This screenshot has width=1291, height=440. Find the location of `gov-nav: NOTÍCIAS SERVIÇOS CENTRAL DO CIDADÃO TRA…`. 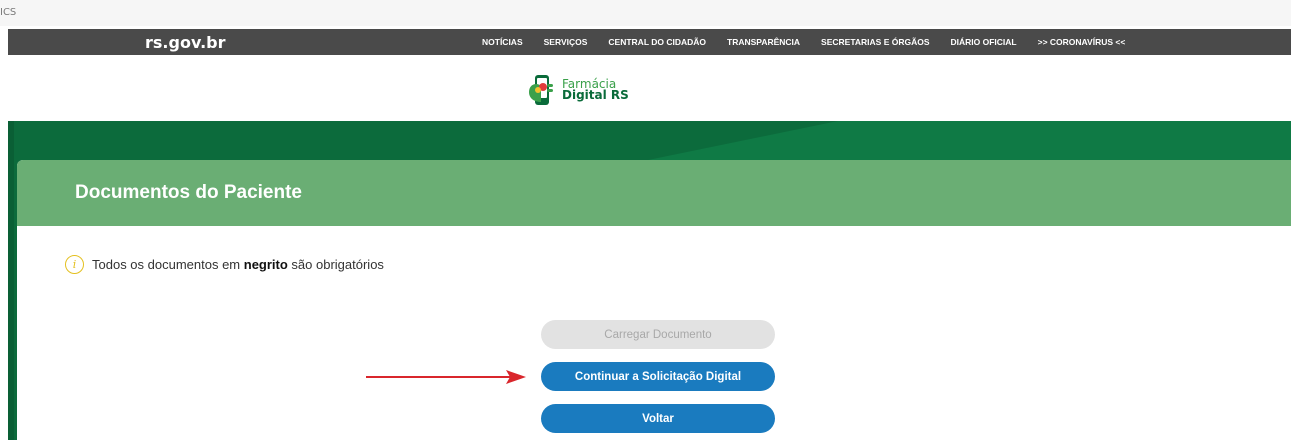

gov-nav: NOTÍCIAS SERVIÇOS CENTRAL DO CIDADÃO TRA… is located at coordinates (814, 42).